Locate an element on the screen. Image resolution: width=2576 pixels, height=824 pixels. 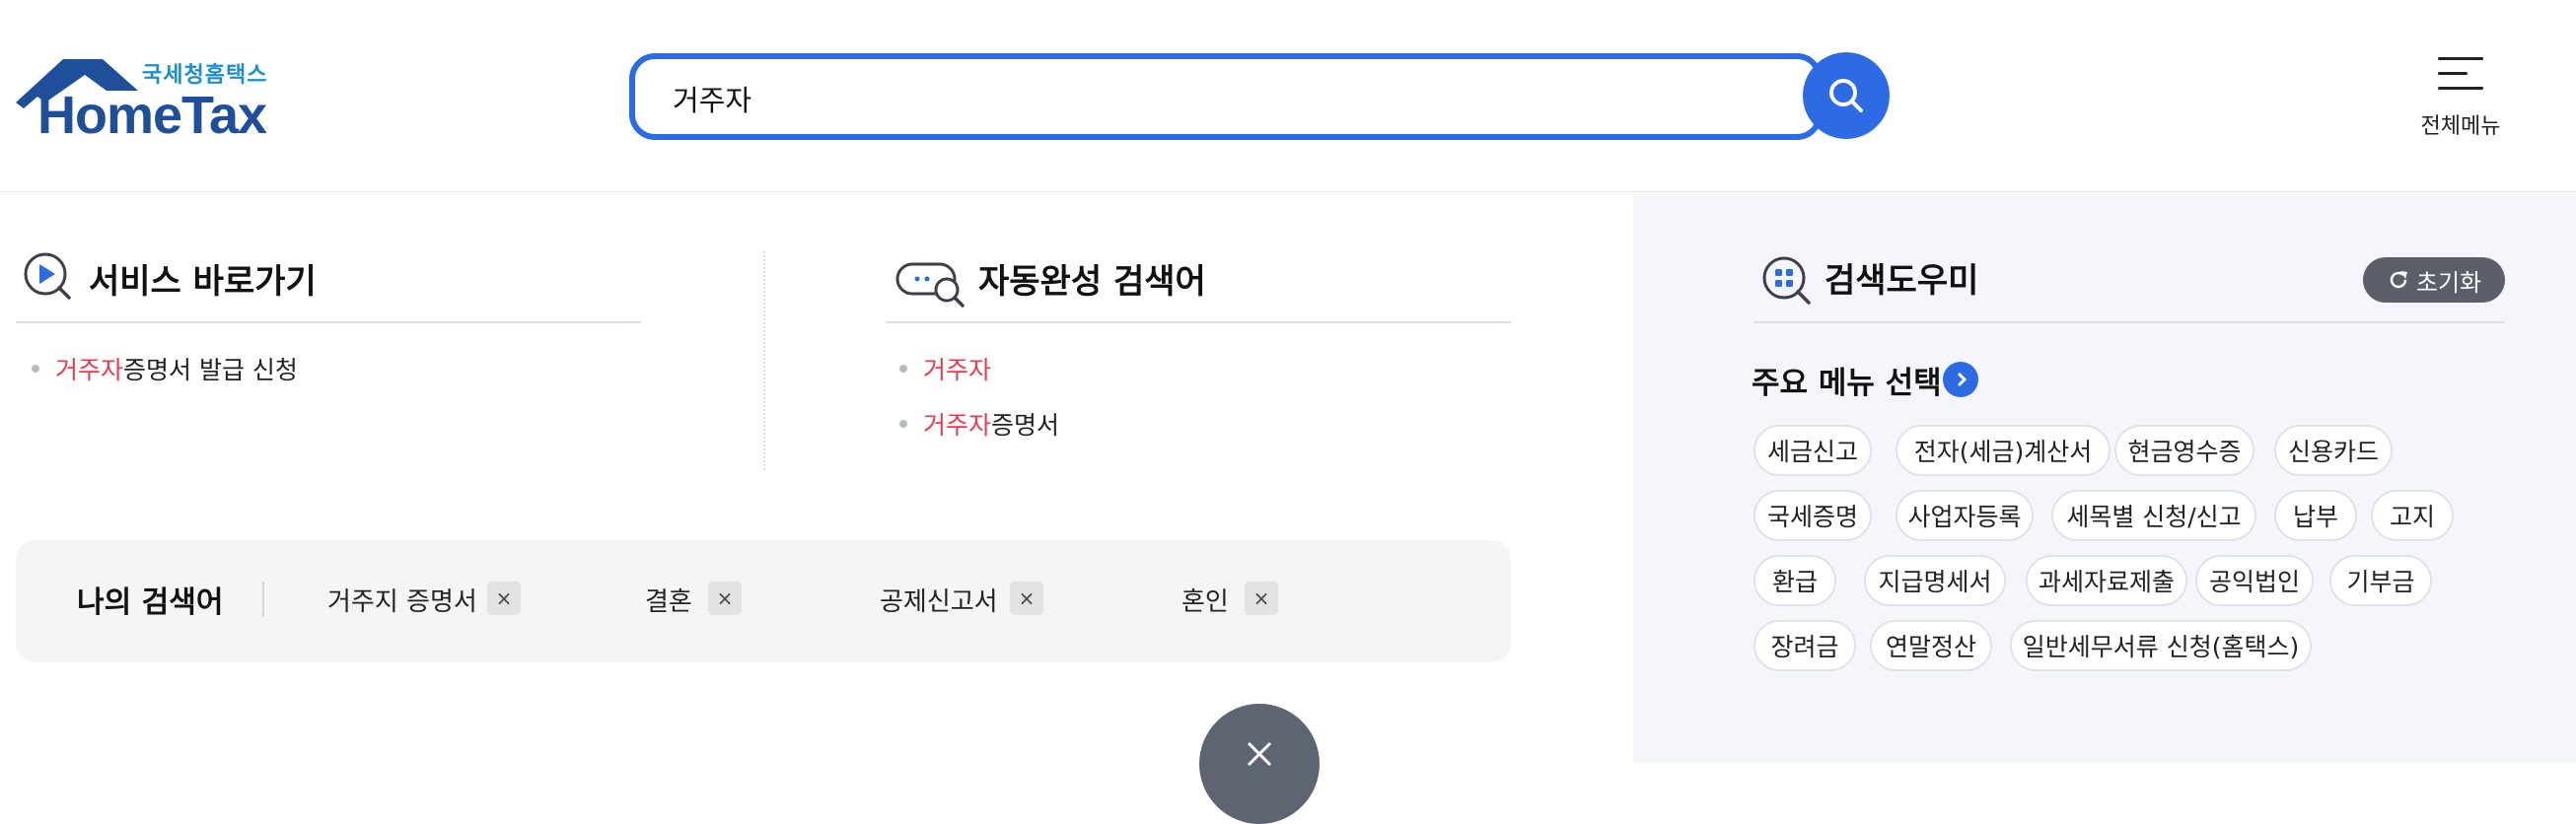
autocomplete-divider is located at coordinates (1199, 322).